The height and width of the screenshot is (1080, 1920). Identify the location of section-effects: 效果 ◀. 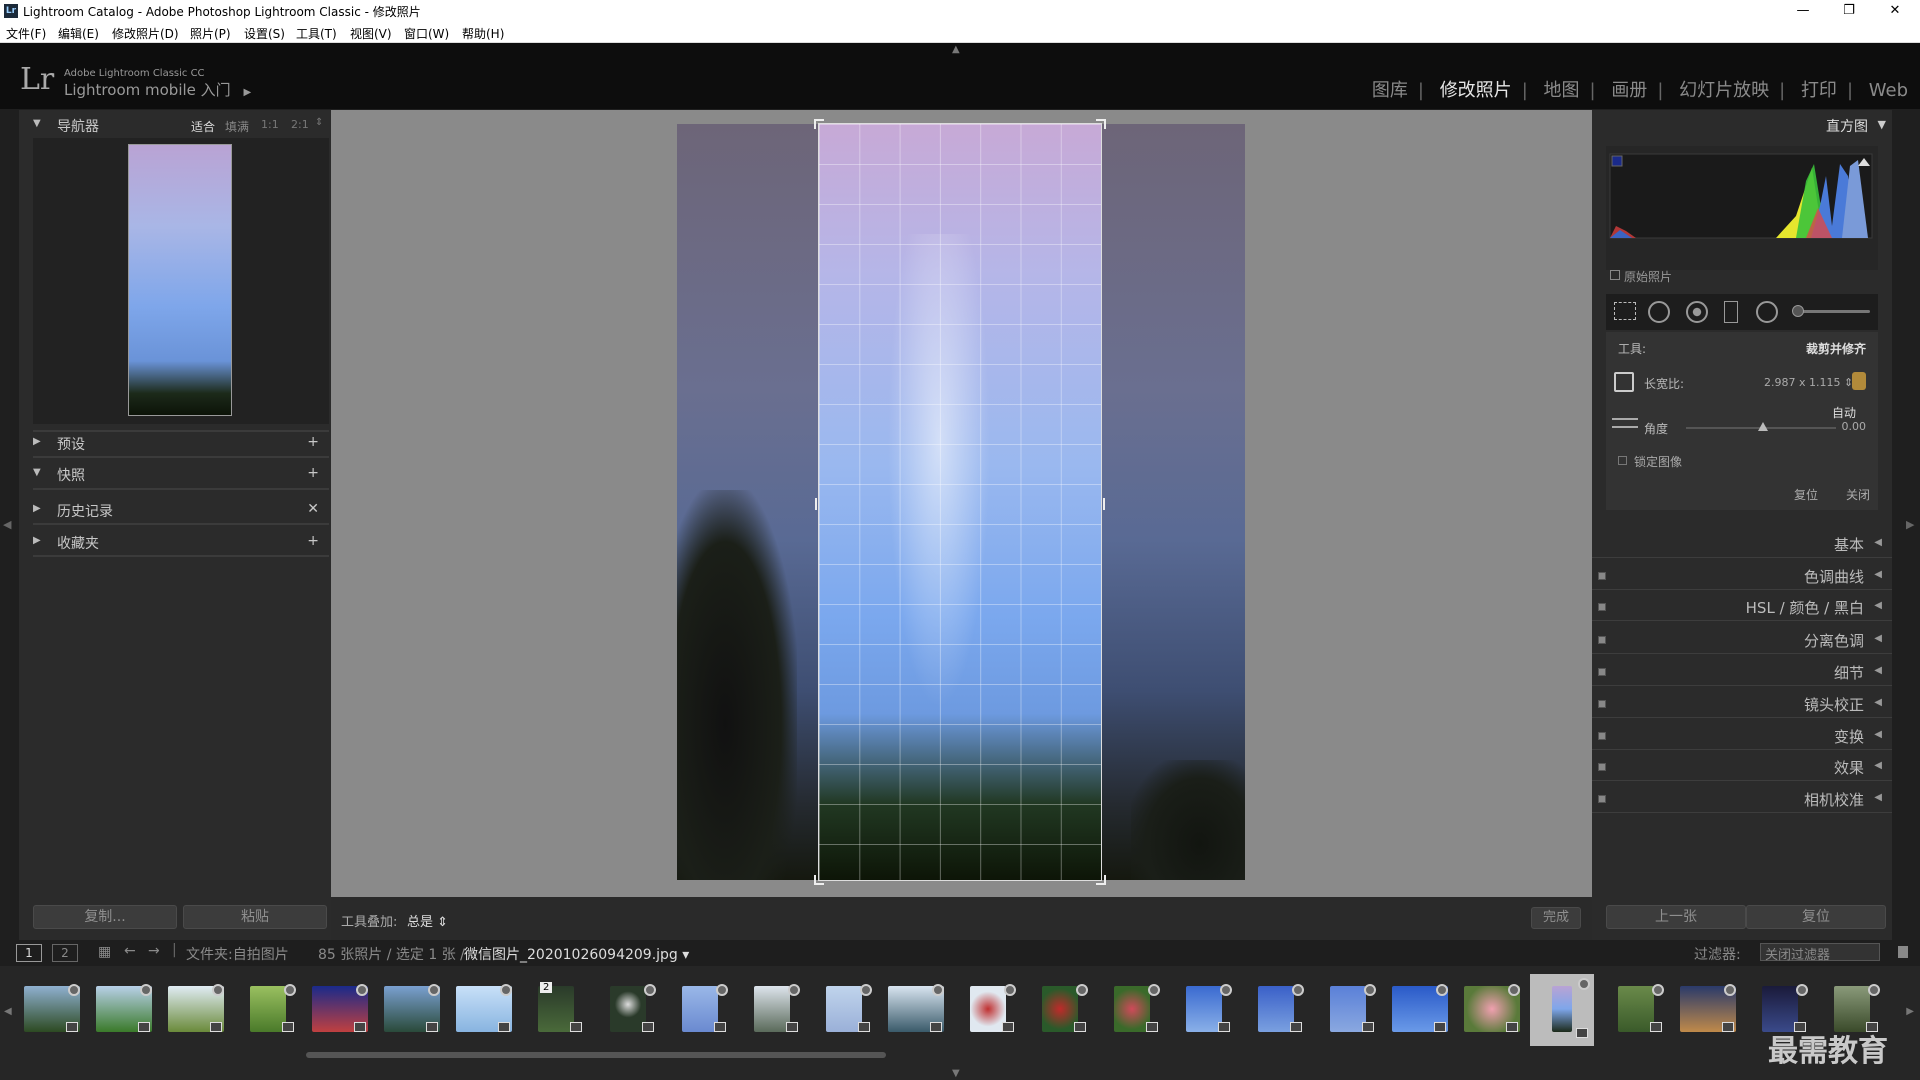
(1742, 766).